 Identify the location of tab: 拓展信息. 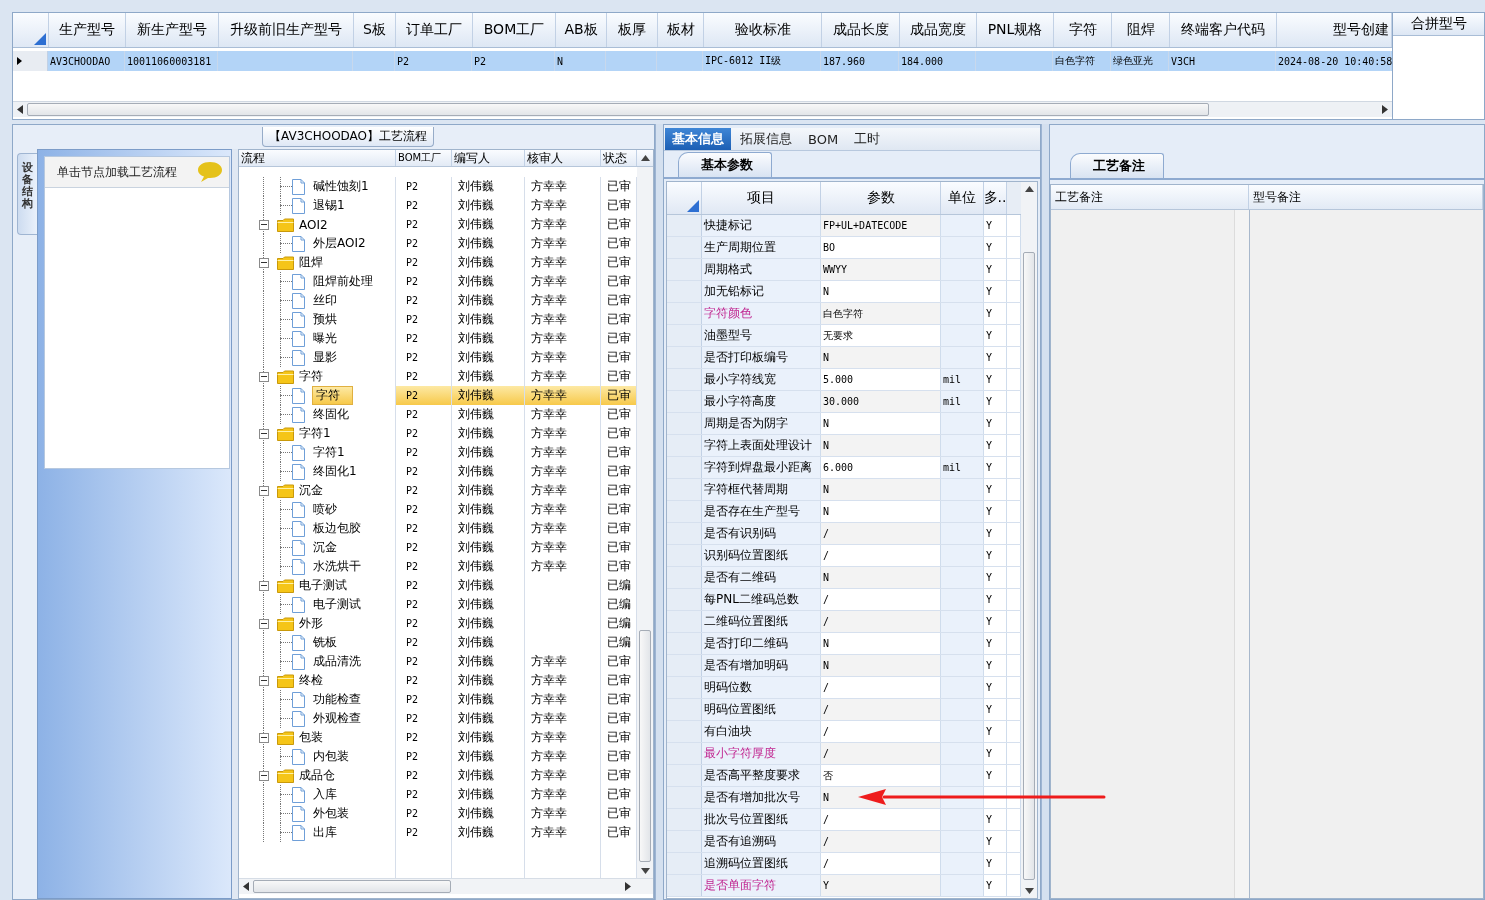
(766, 139).